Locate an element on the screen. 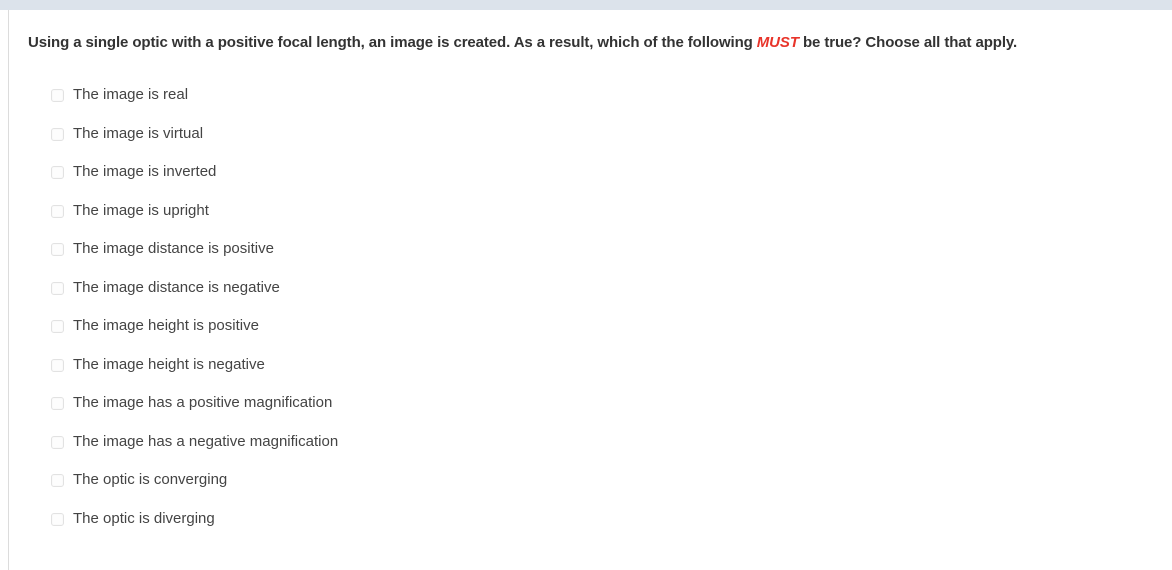 The image size is (1172, 570). answer-option-label: The image has a negative magnification is located at coordinates (206, 441).